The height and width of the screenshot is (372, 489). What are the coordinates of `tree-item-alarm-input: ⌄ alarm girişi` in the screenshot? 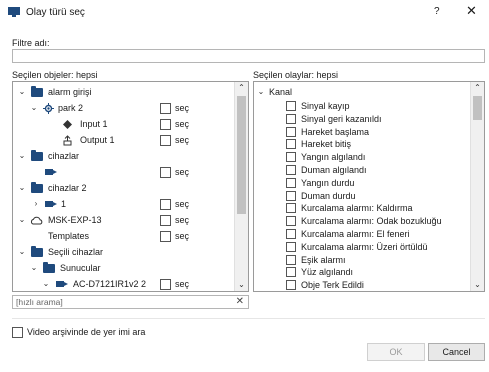 It's located at (124, 92).